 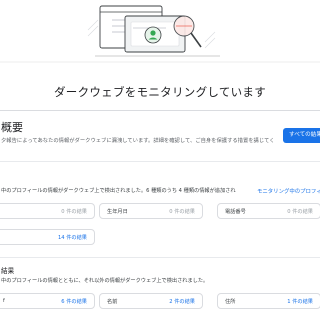 I want to click on monitored-profile-link: モニタリング中のプロフィ, so click(x=288, y=191).